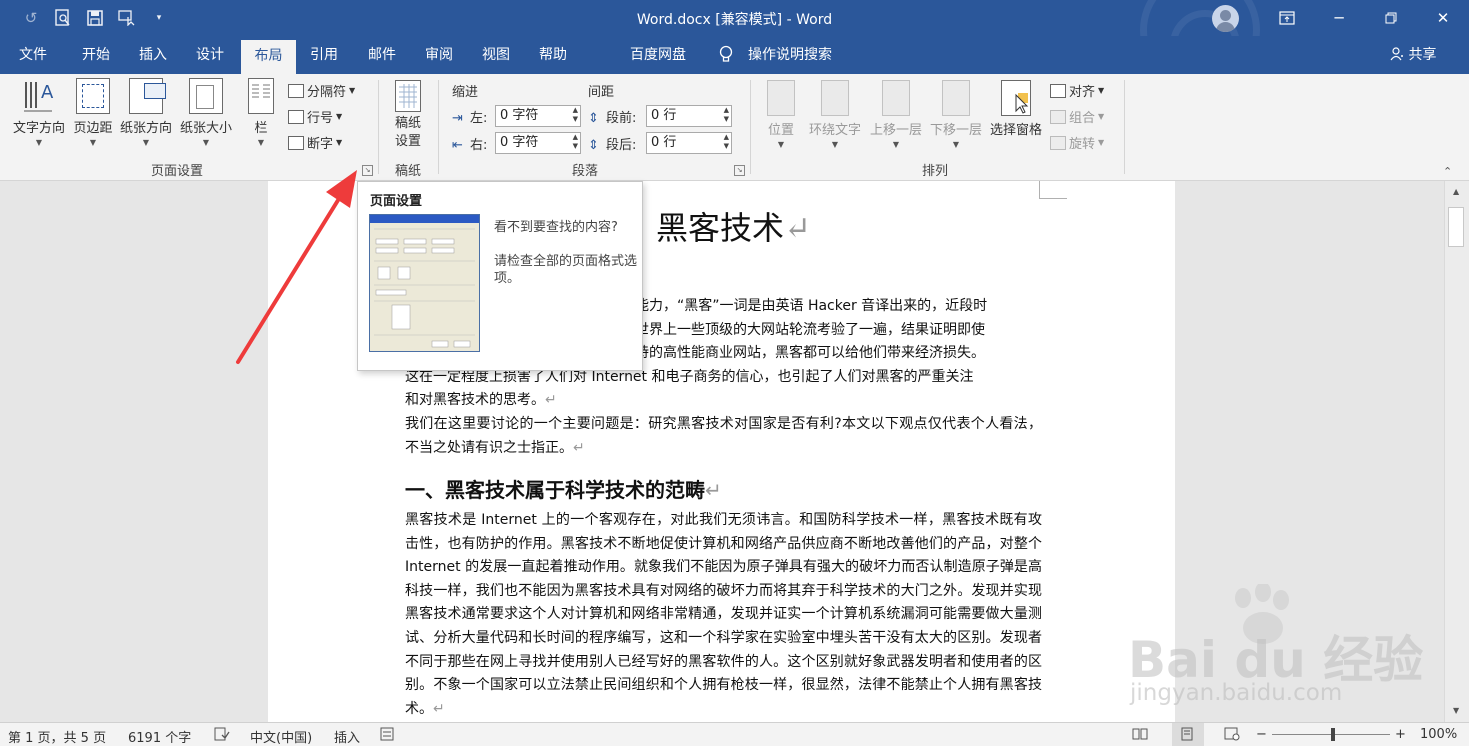 The image size is (1469, 746). I want to click on print-preview-icon, so click(63, 18).